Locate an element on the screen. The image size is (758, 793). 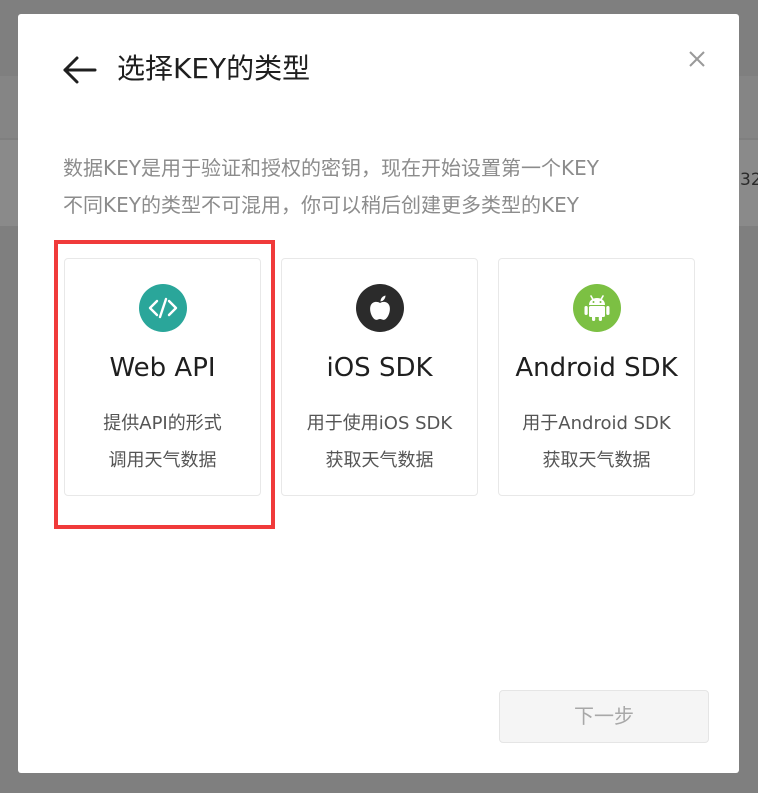
description-line-2: 不同KEY的类型不可混用，你可以稍后创建更多类型的KEY is located at coordinates (321, 205).